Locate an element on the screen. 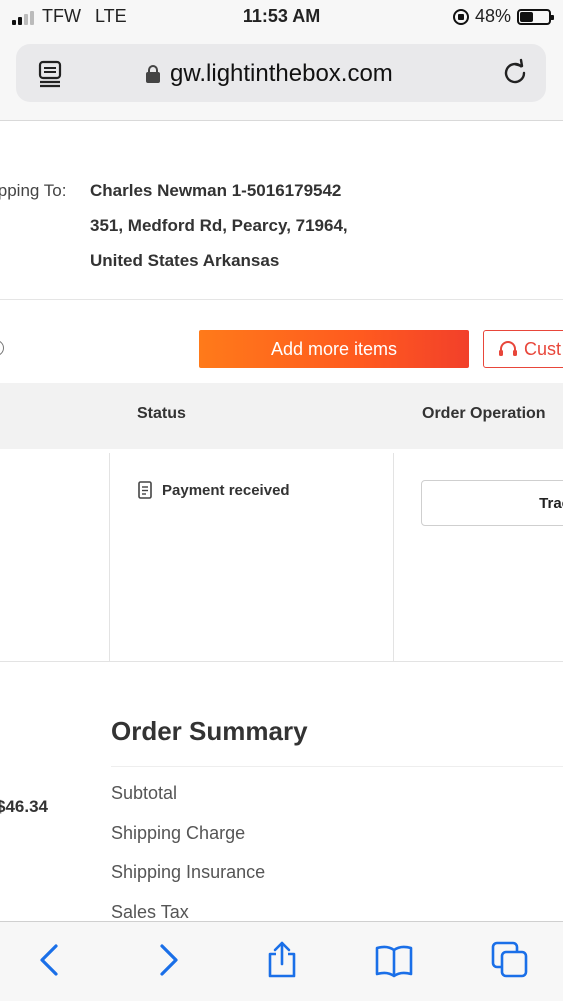  summary-shipping-insurance-label: Shipping Insurance is located at coordinates (188, 872).